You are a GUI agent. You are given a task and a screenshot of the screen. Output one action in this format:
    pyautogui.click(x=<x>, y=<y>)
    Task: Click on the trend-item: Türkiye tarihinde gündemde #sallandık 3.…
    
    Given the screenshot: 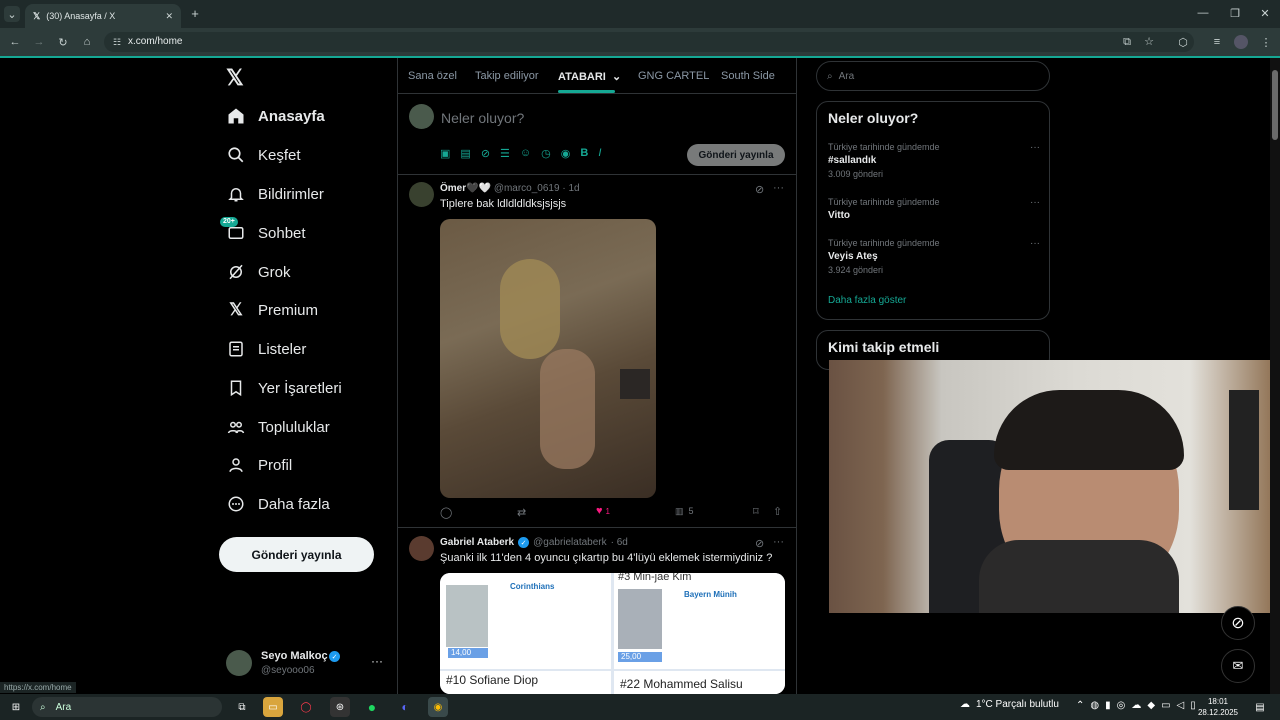 What is the action you would take?
    pyautogui.click(x=934, y=161)
    